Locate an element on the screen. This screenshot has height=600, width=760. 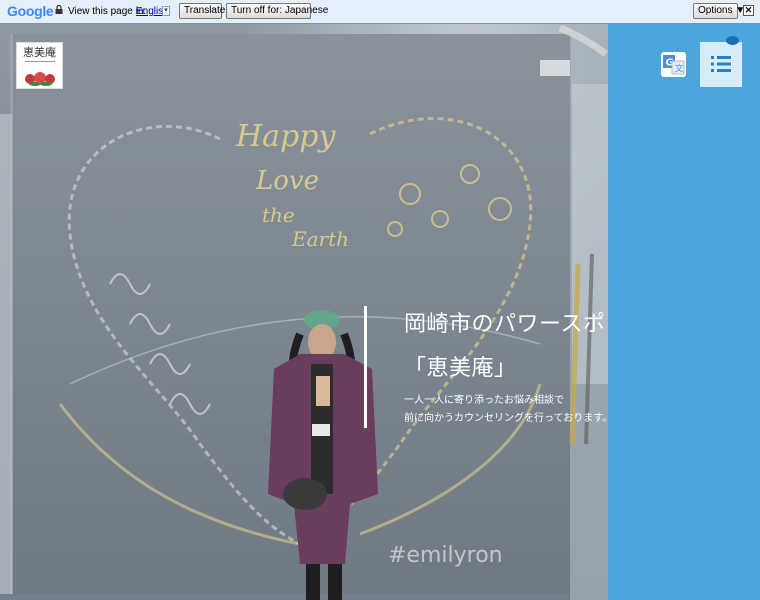
chalk-word-earth: Earth is located at coordinates (320, 239).